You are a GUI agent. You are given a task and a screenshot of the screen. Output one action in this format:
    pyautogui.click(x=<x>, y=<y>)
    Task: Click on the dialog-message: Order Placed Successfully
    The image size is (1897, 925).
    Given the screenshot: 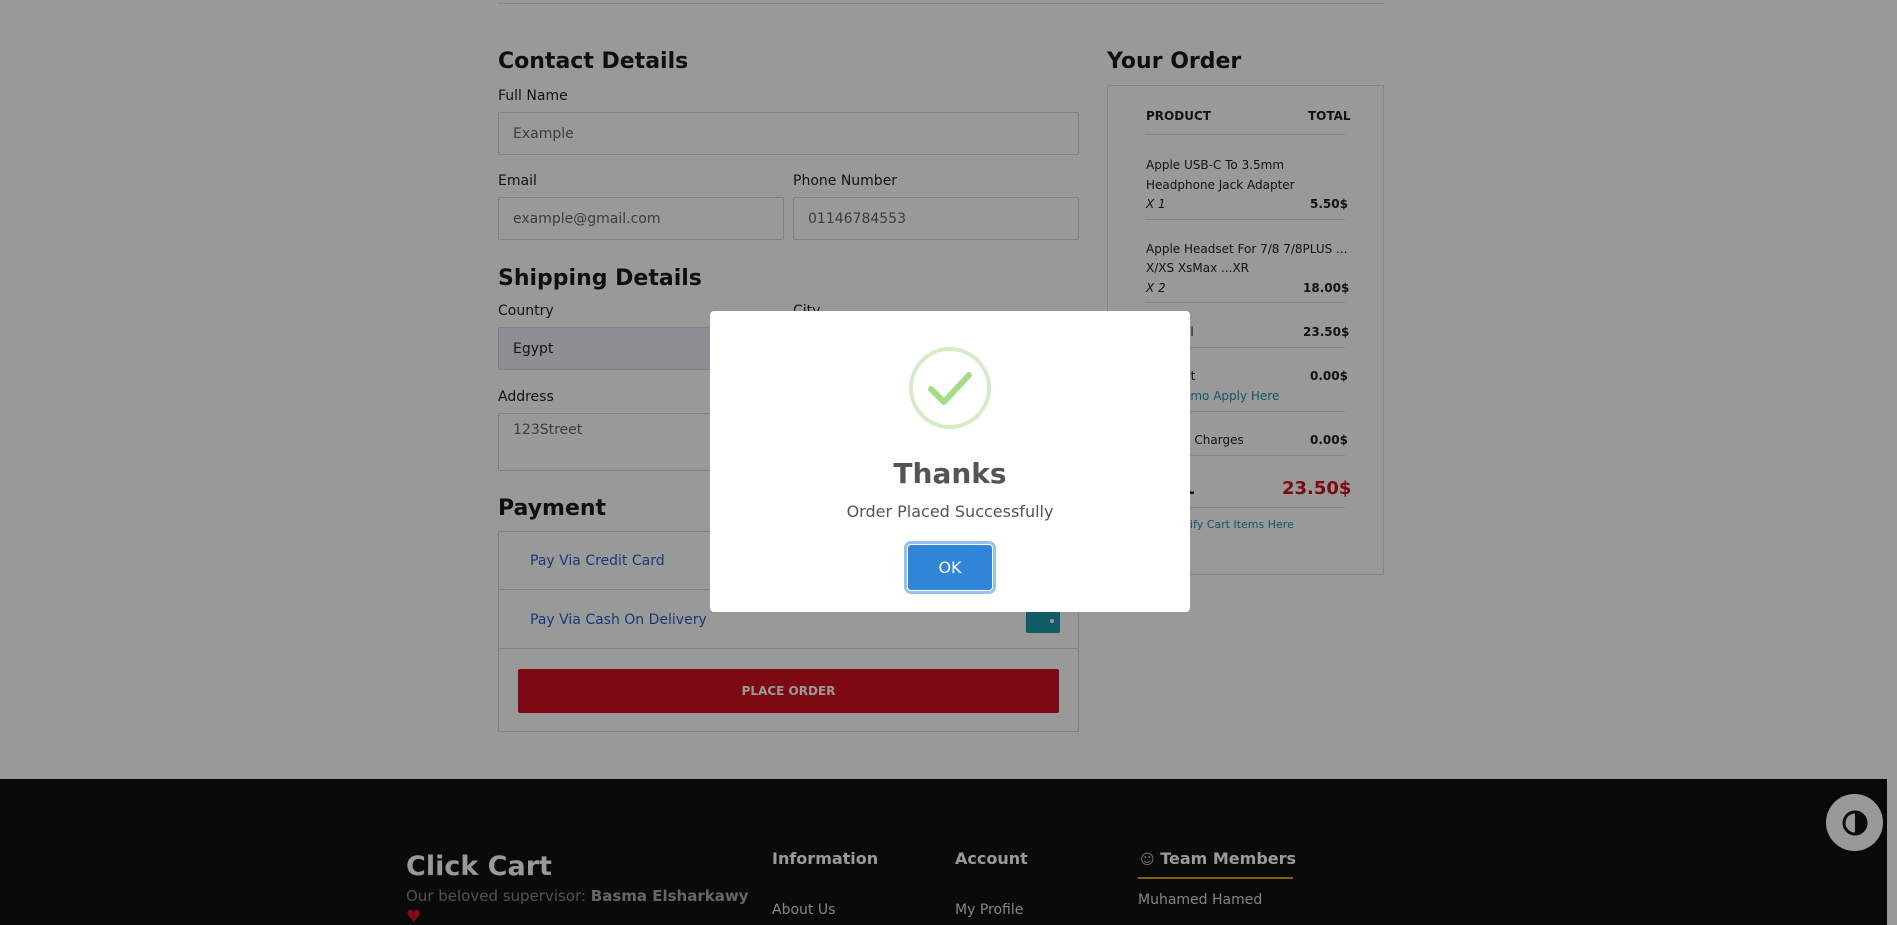 What is the action you would take?
    pyautogui.click(x=950, y=511)
    